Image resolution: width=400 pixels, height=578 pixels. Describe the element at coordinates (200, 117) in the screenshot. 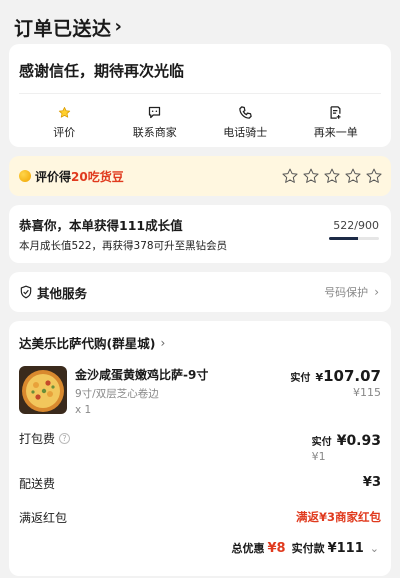

I see `action-bar: 评价 联系商家 电话骑士 再来一单` at that location.